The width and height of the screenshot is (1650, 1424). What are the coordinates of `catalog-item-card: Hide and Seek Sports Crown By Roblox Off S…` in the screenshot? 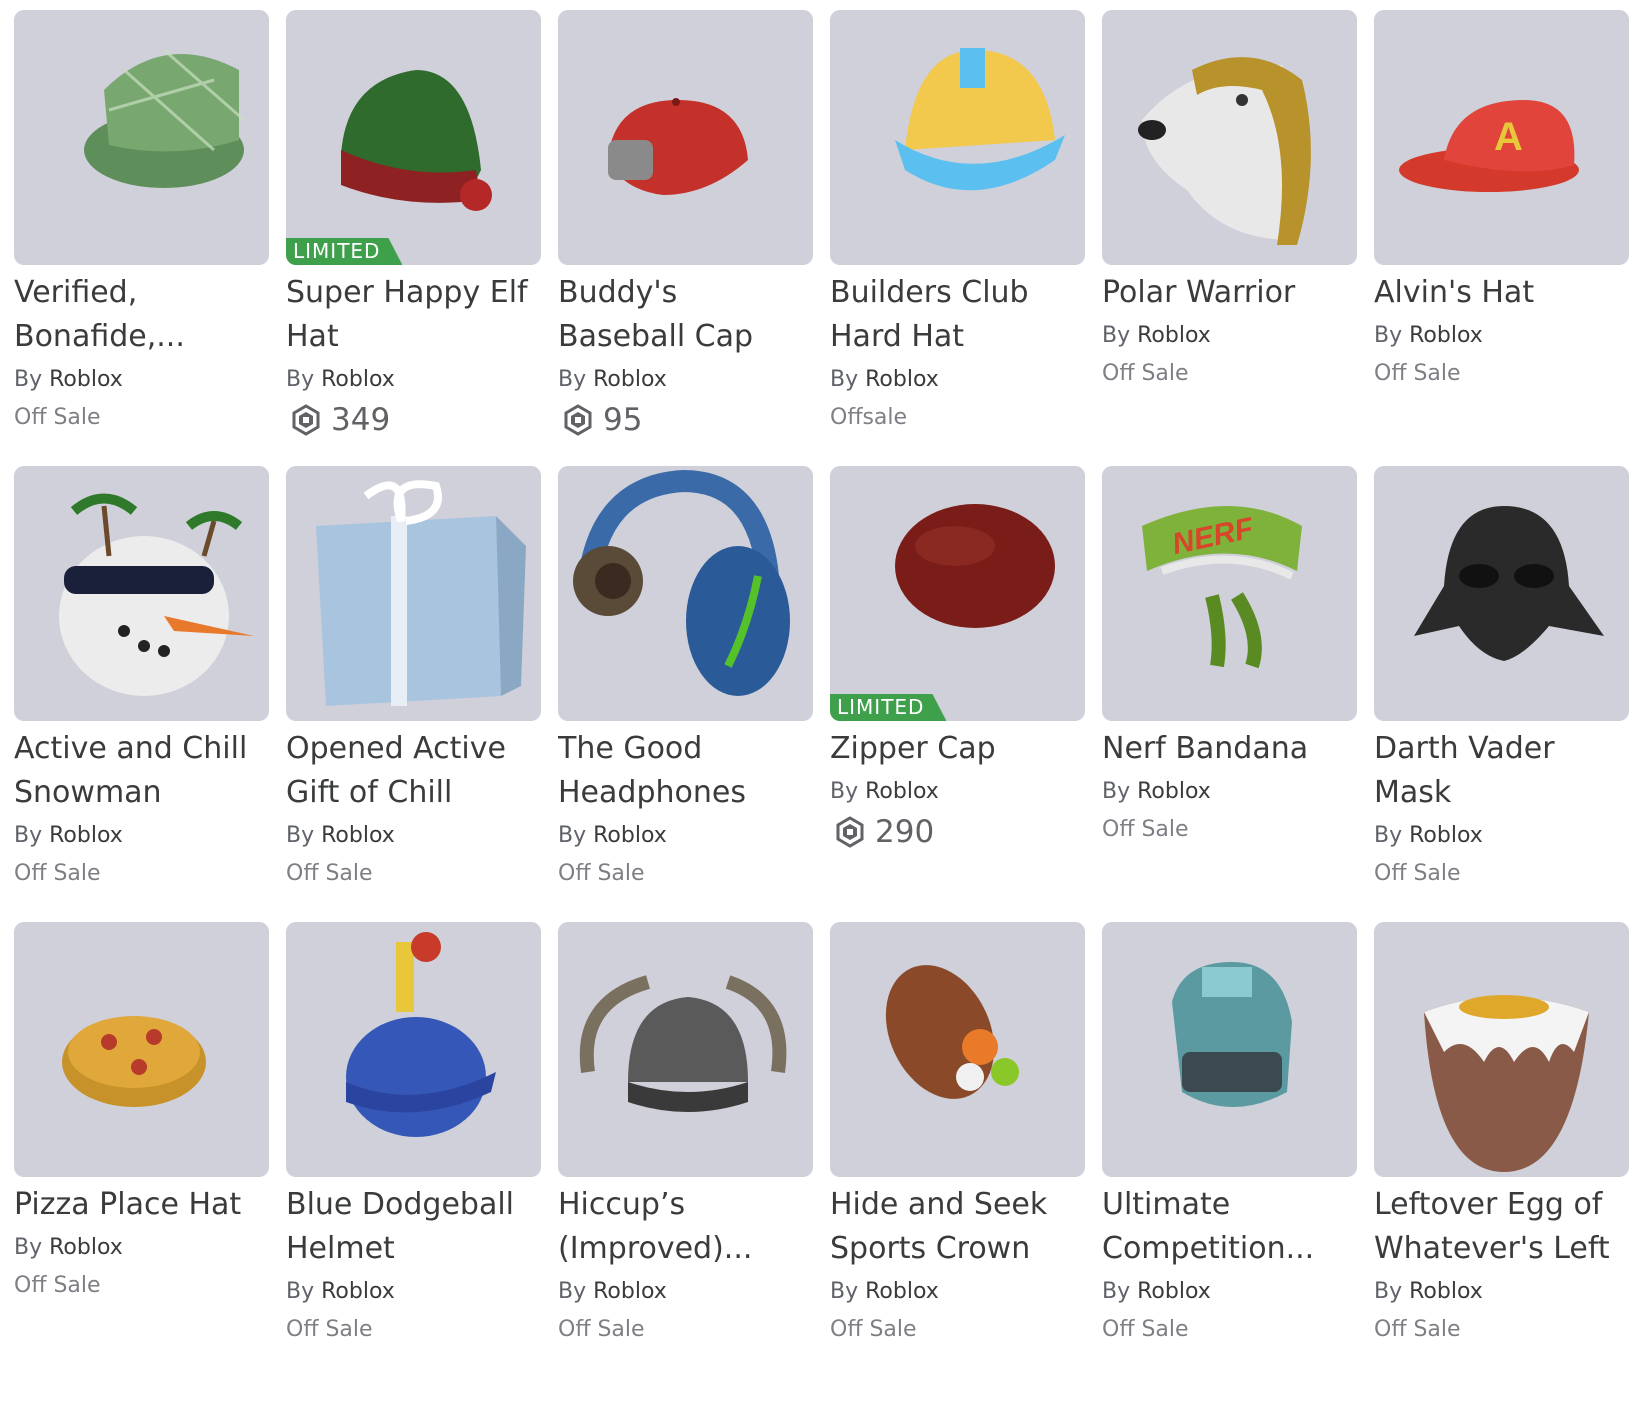 It's located at (957, 1150).